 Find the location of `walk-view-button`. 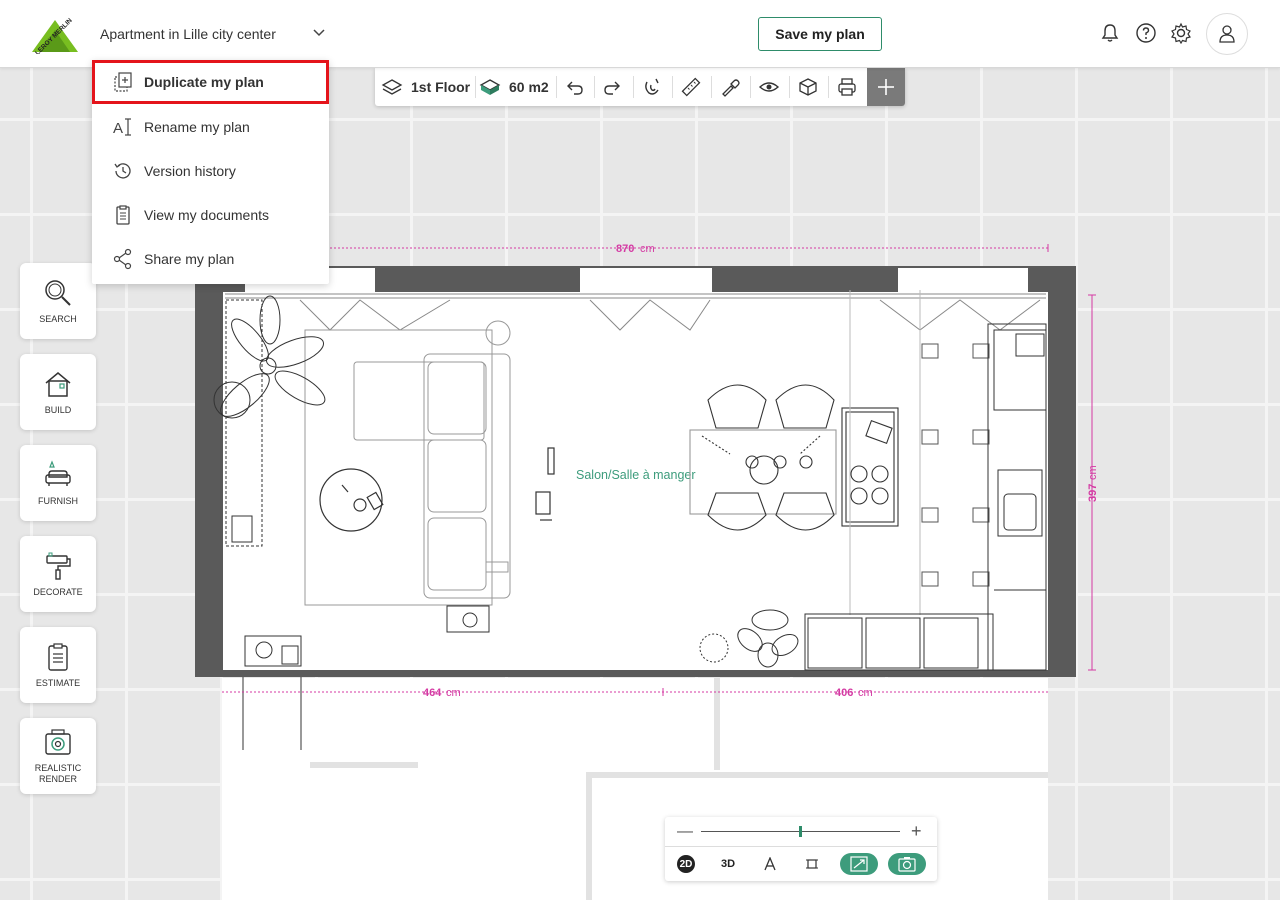

walk-view-button is located at coordinates (770, 864).